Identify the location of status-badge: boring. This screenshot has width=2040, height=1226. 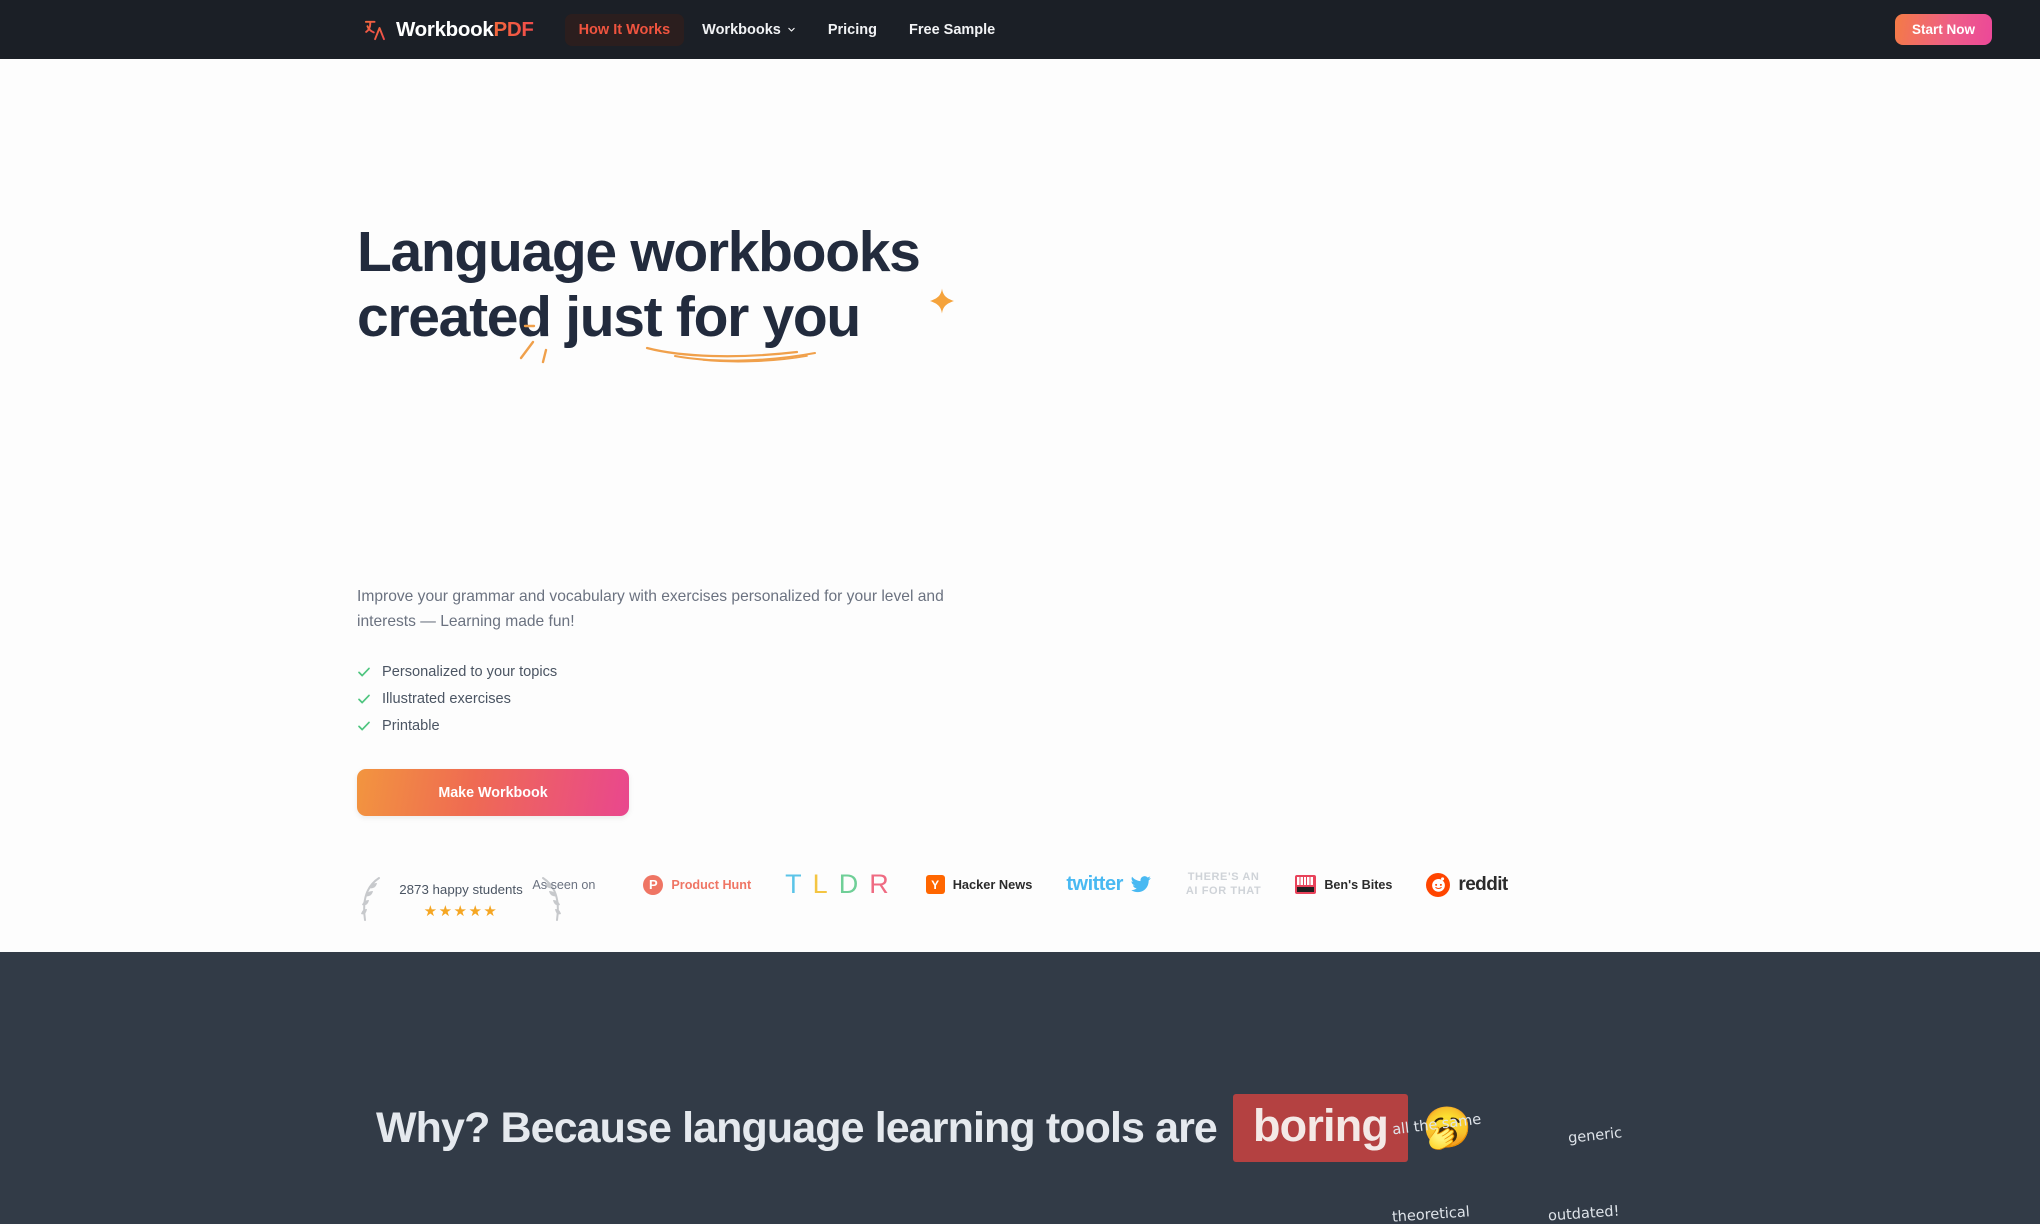
(1320, 1128).